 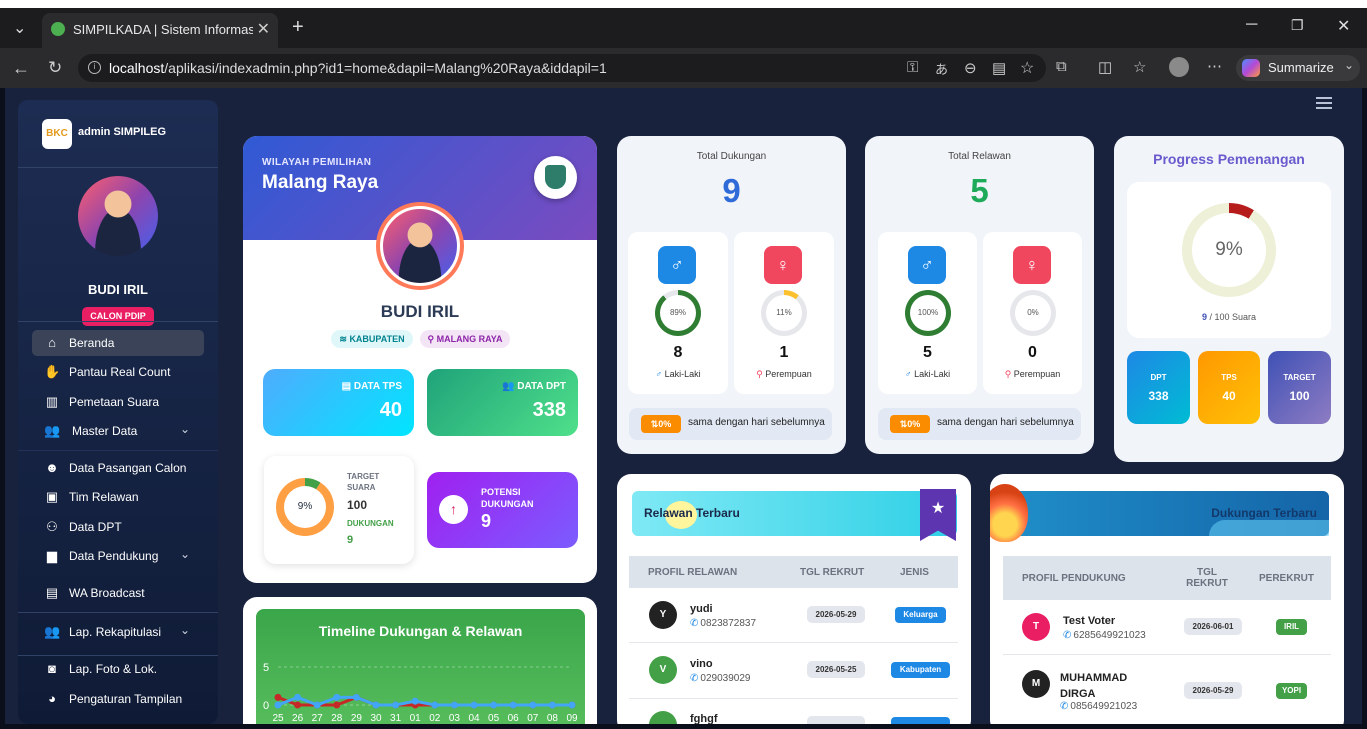 I want to click on x-tick-label: 29, so click(x=357, y=718).